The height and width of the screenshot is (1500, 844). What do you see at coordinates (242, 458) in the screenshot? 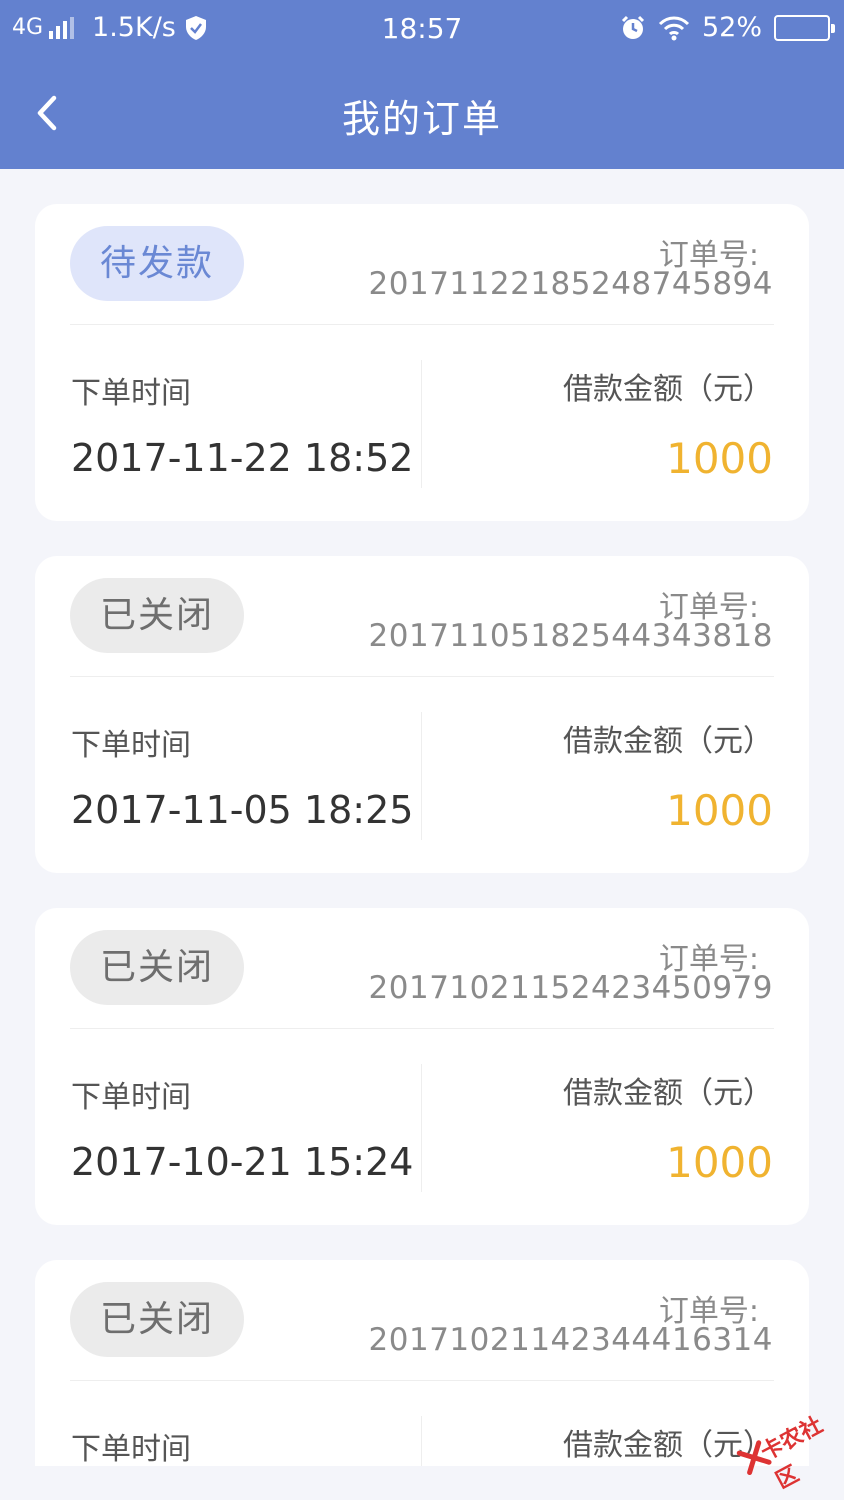
I see `order-time: 2017-11-22 18:52` at bounding box center [242, 458].